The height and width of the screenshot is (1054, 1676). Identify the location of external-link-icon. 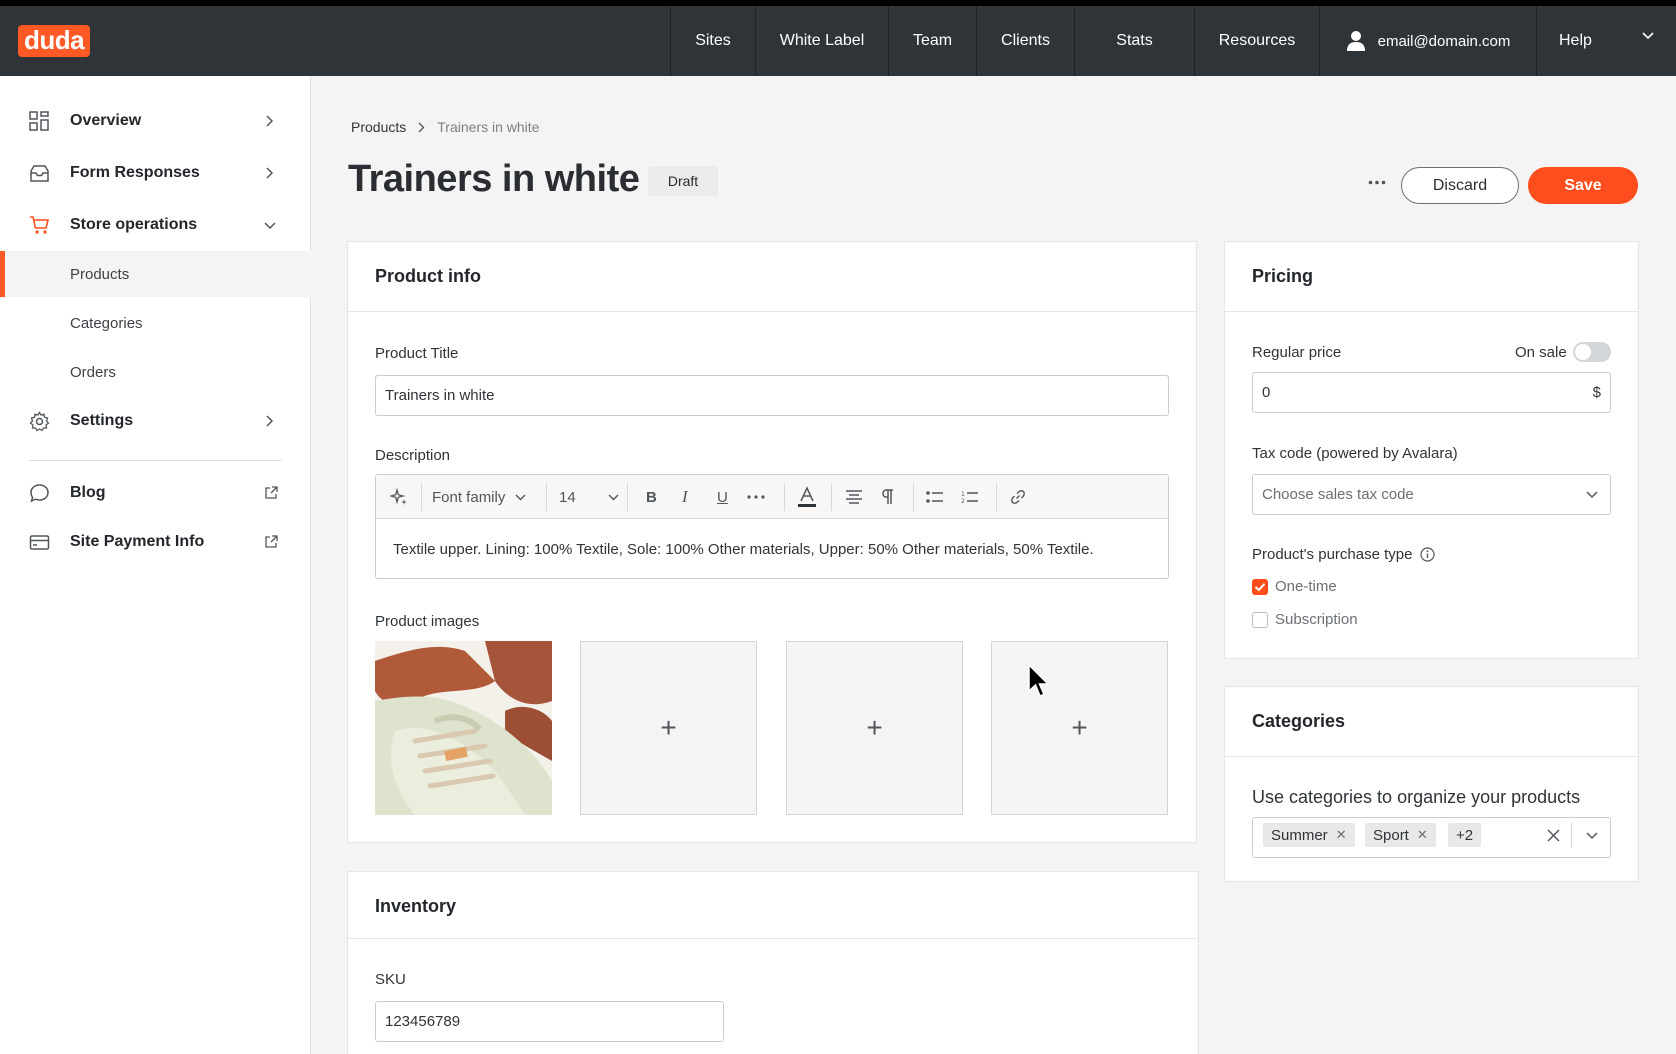
(271, 492).